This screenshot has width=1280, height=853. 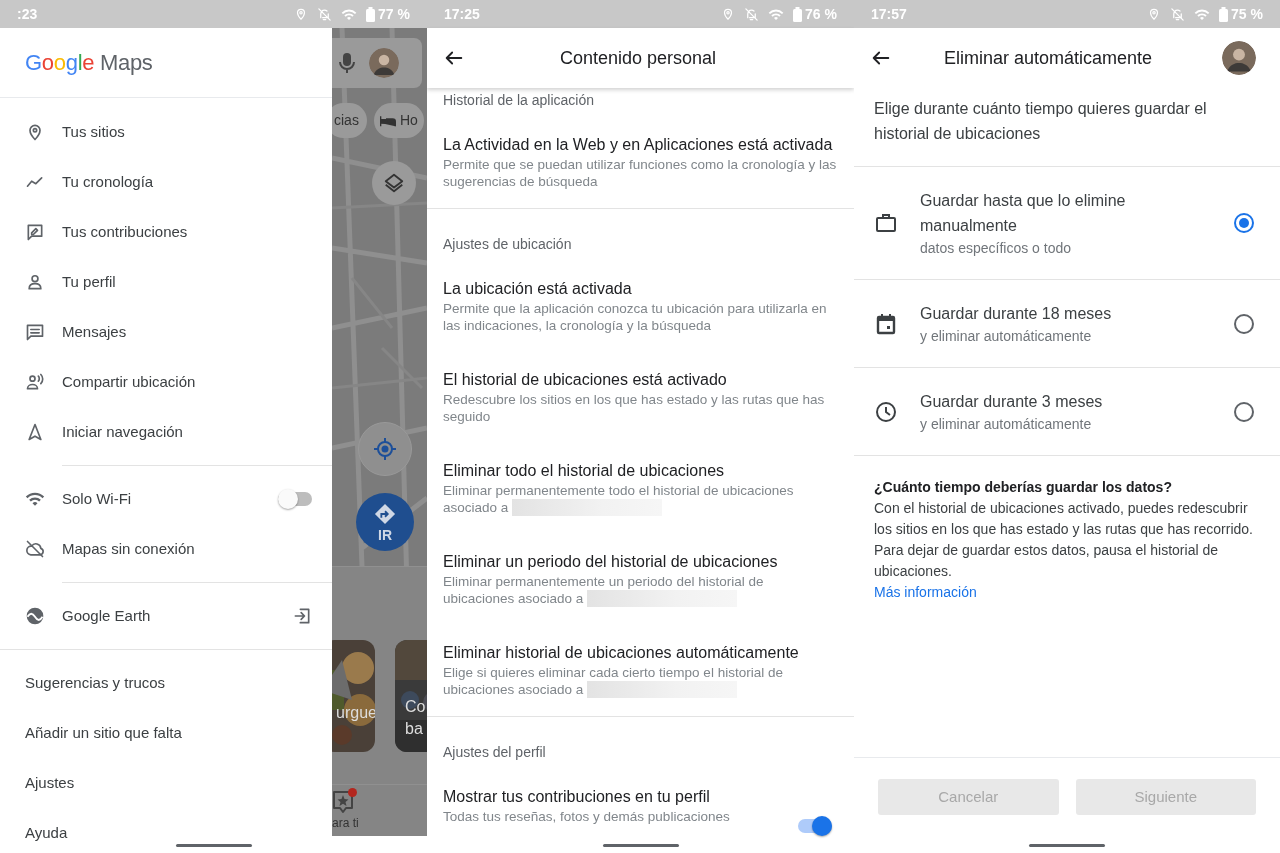 I want to click on setting-title: Eliminar un periodo del historial de ubicaciones, so click(x=640, y=562).